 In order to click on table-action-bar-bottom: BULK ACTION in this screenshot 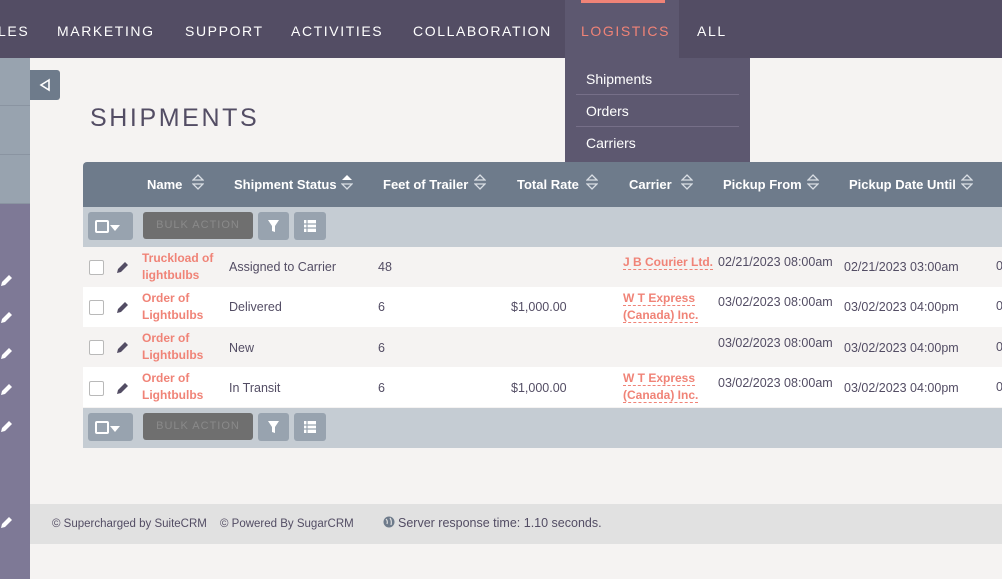, I will do `click(542, 428)`.